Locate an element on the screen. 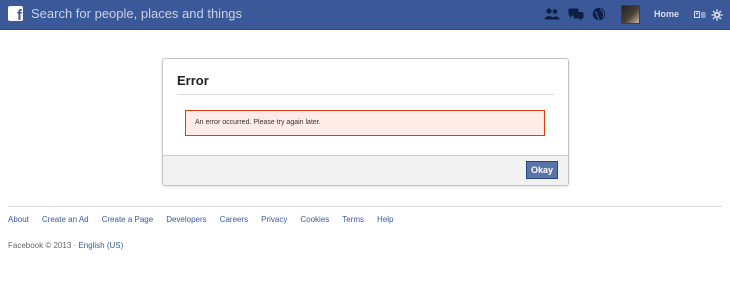  footer-divider is located at coordinates (365, 206).